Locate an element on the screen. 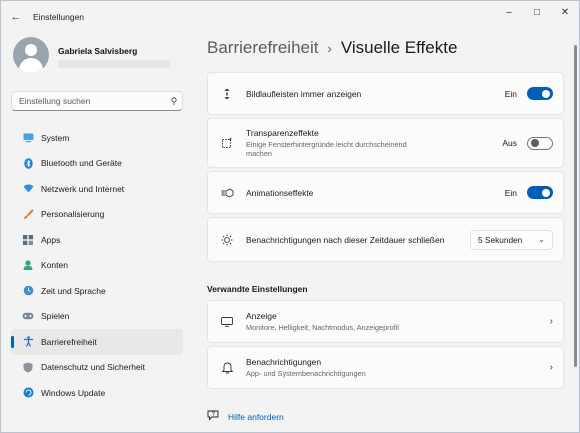 The image size is (580, 433). brightness-icon is located at coordinates (227, 240).